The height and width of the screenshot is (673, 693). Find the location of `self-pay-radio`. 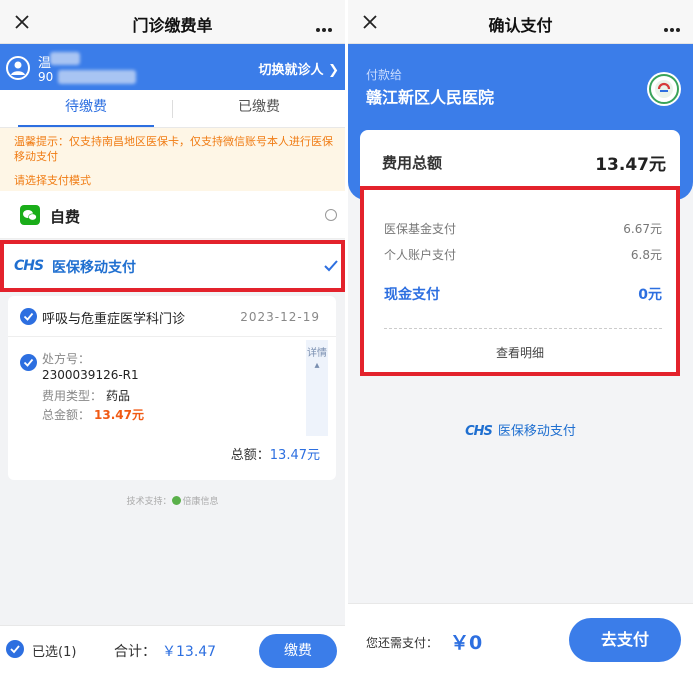

self-pay-radio is located at coordinates (331, 215).